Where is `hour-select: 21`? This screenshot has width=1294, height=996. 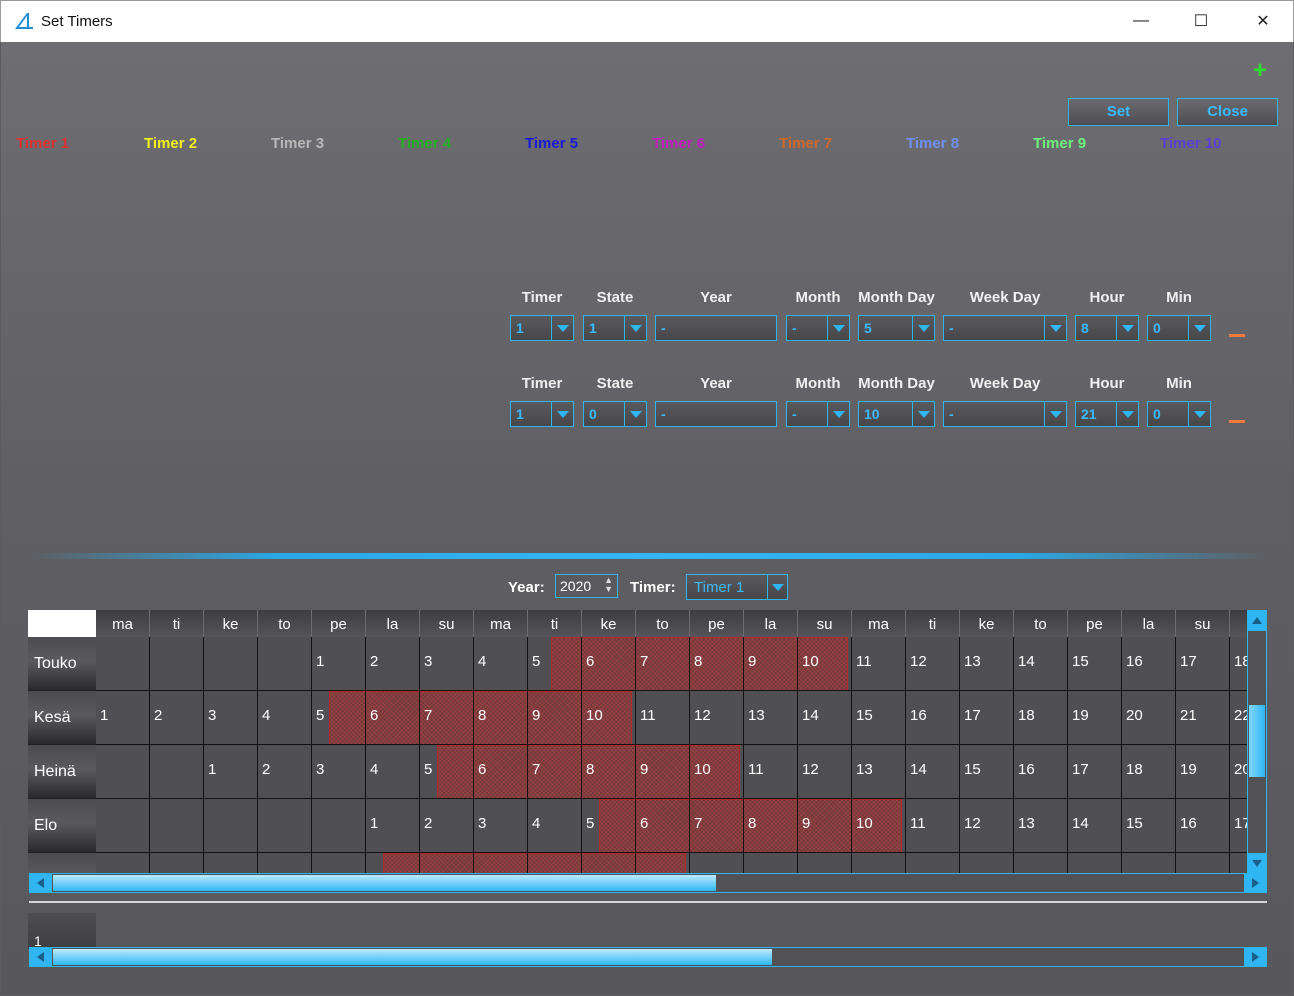 hour-select: 21 is located at coordinates (1107, 414).